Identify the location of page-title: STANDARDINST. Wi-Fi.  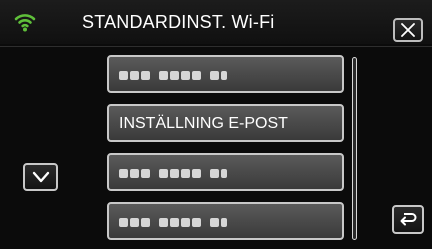
(178, 22).